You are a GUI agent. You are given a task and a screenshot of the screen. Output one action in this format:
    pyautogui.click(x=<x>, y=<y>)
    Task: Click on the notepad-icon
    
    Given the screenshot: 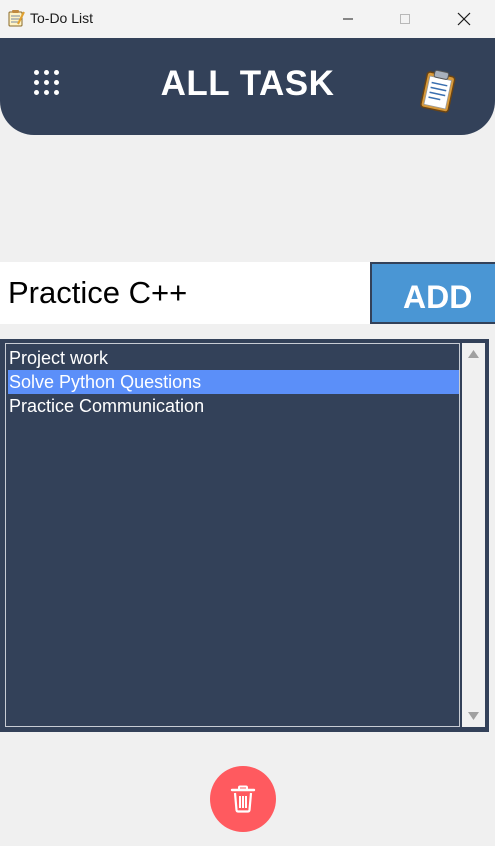 What is the action you would take?
    pyautogui.click(x=16, y=18)
    